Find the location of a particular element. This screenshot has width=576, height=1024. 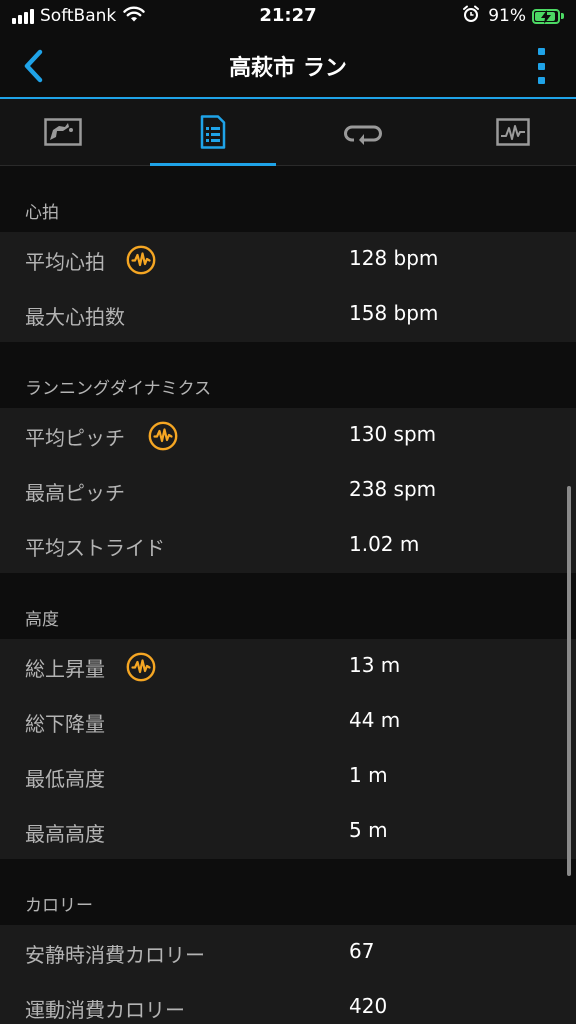

chart-graph-icon is located at coordinates (513, 132).